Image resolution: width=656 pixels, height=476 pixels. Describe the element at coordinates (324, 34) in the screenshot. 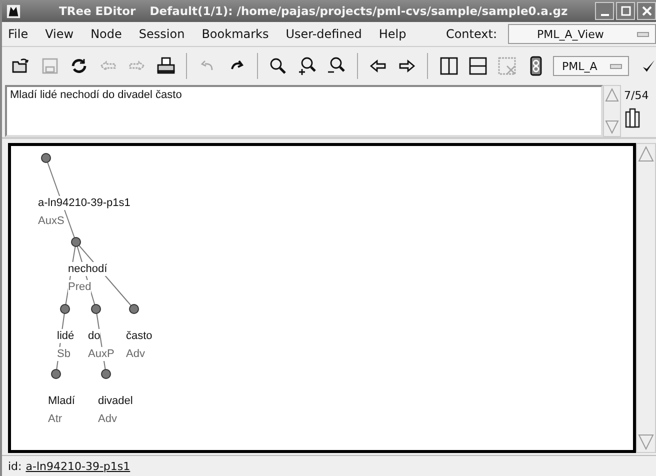

I see `menu-item: User-defined` at that location.